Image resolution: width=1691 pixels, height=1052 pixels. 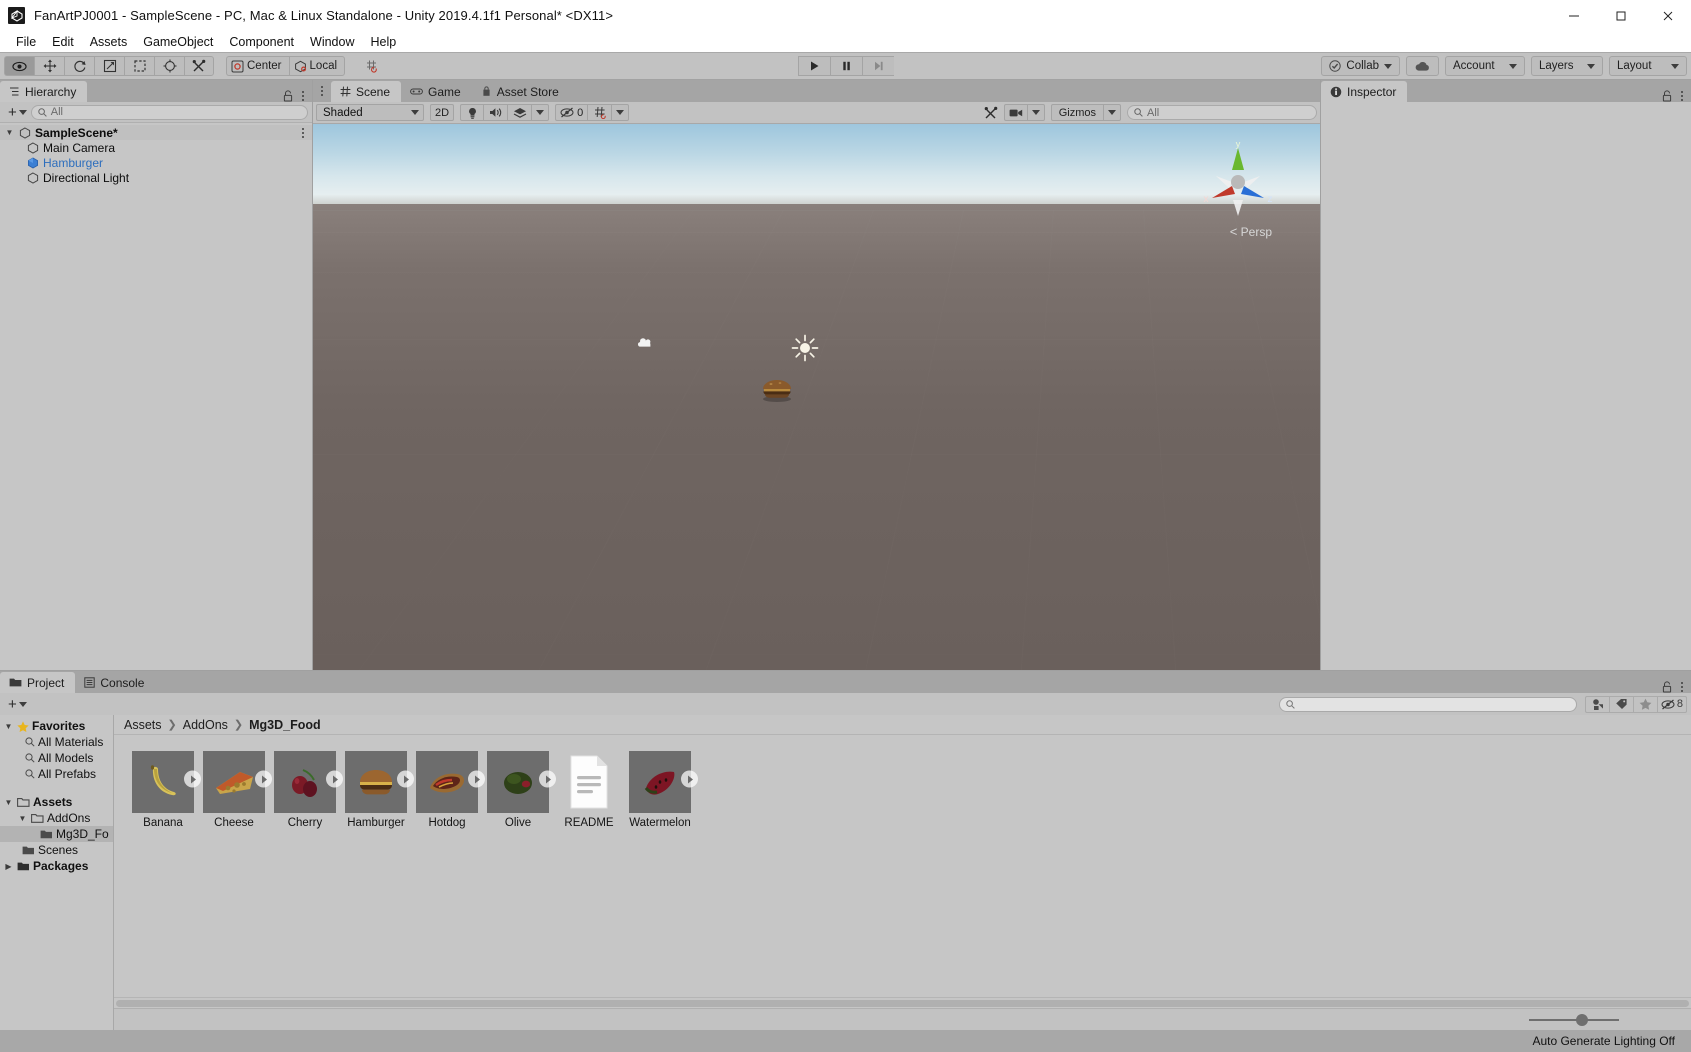 What do you see at coordinates (308, 790) in the screenshot?
I see `asset-item-cherry: Cherry` at bounding box center [308, 790].